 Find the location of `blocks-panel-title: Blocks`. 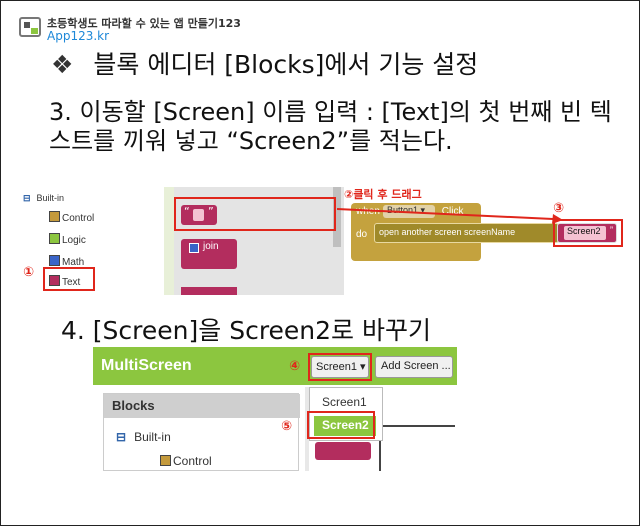

blocks-panel-title: Blocks is located at coordinates (202, 406).